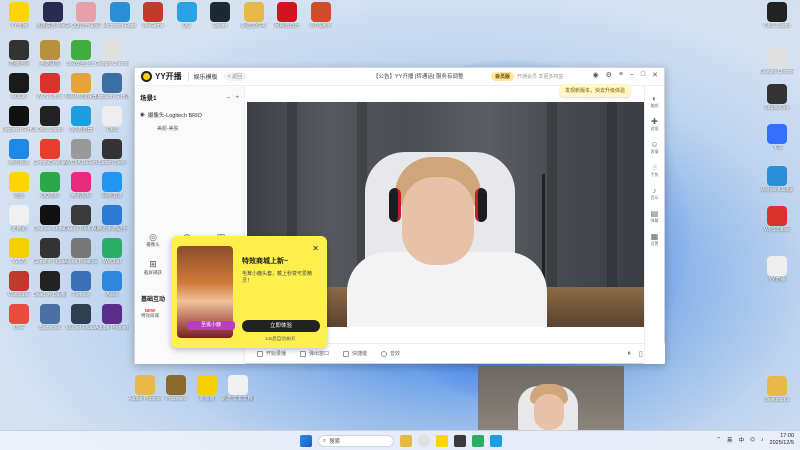 This screenshot has width=800, height=450. What do you see at coordinates (19, 284) in the screenshot?
I see `desktop-icon: Wallpaper` at bounding box center [19, 284].